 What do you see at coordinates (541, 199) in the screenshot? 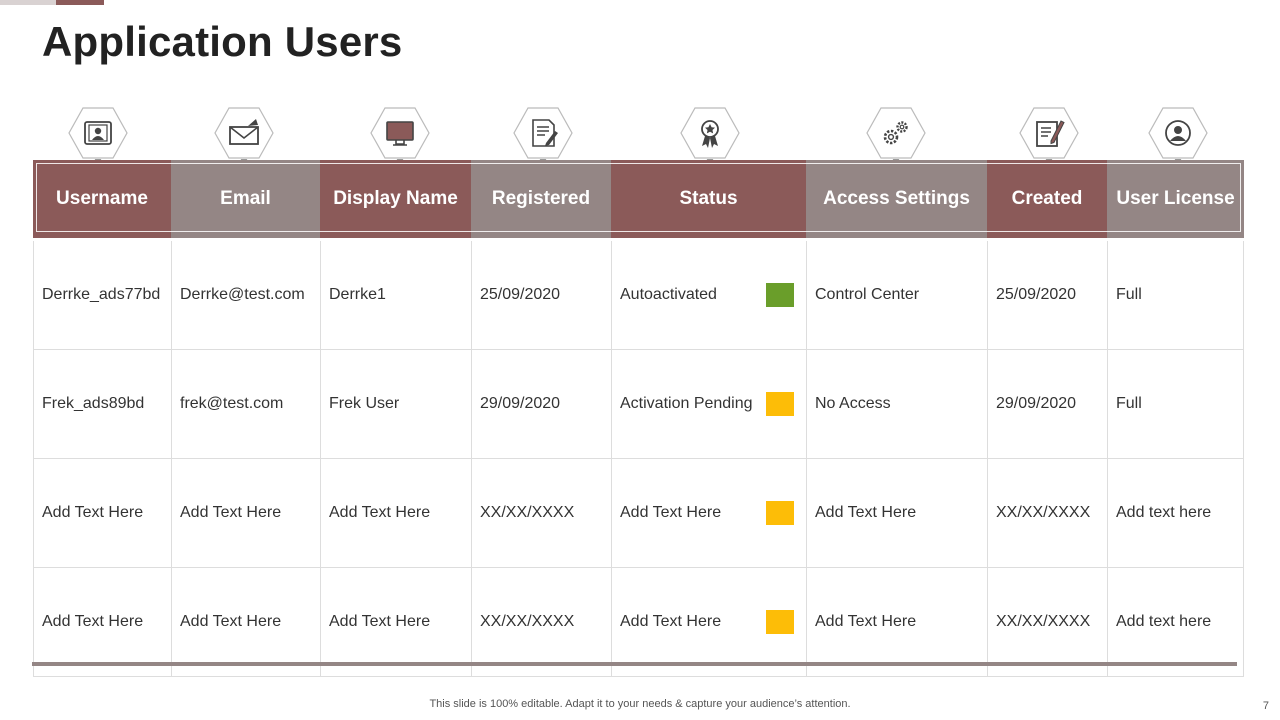
I see `column-header-registered: Registered` at bounding box center [541, 199].